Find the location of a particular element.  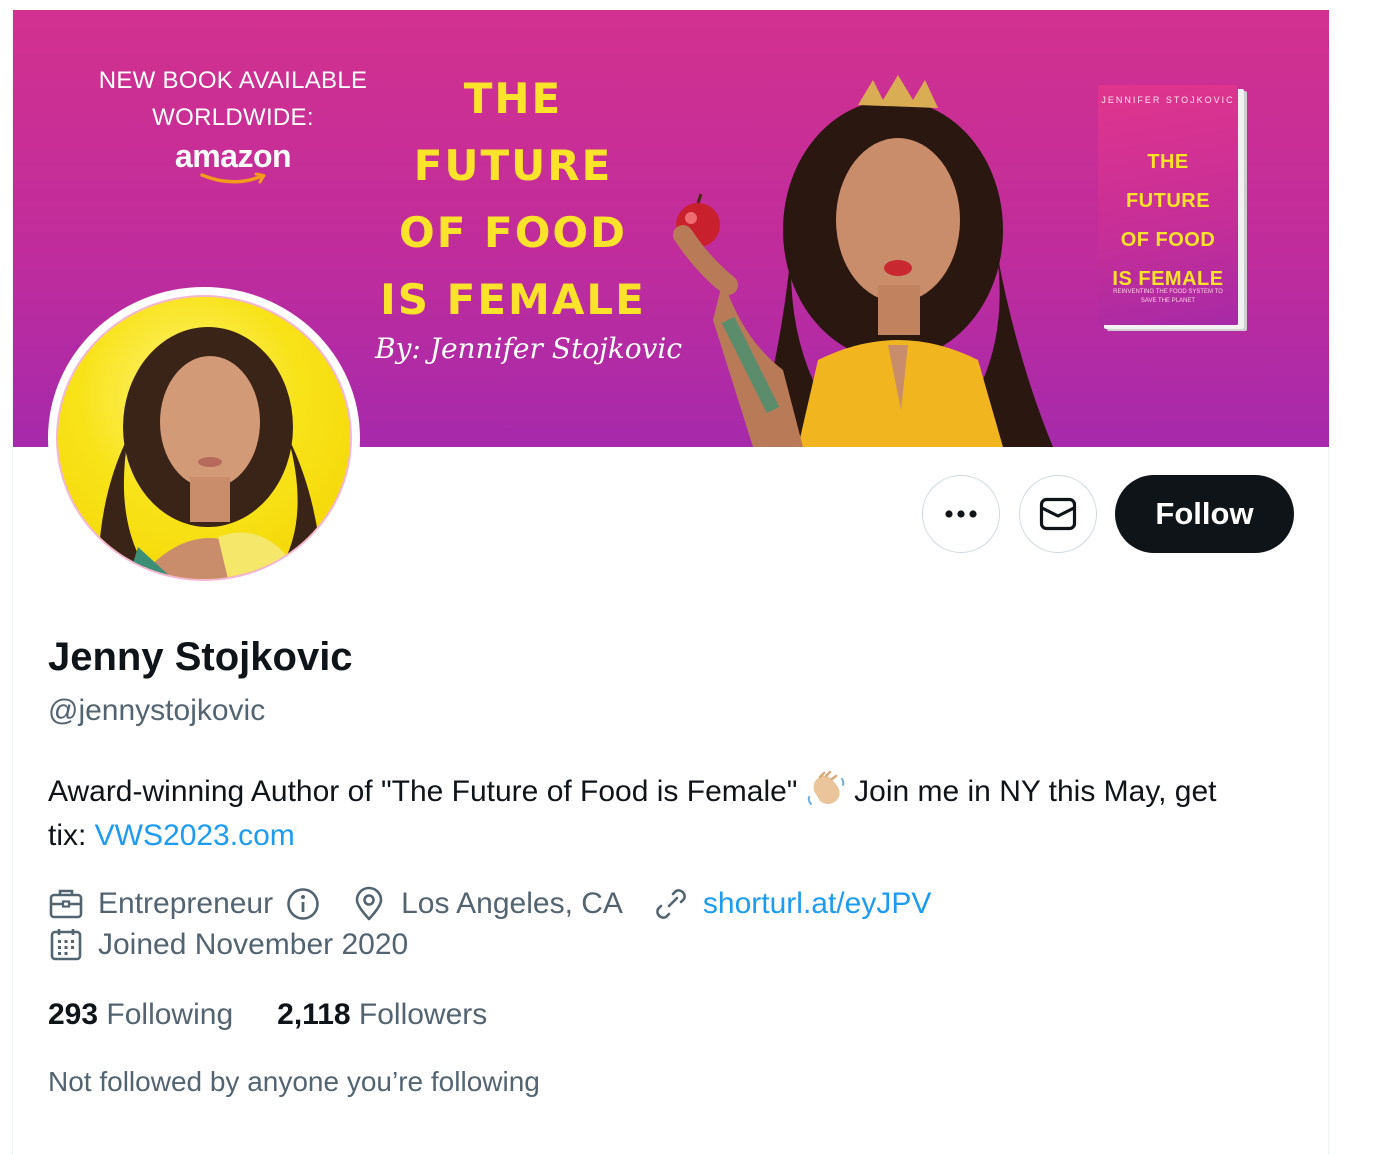

amazon-logo: amazon is located at coordinates (233, 156).